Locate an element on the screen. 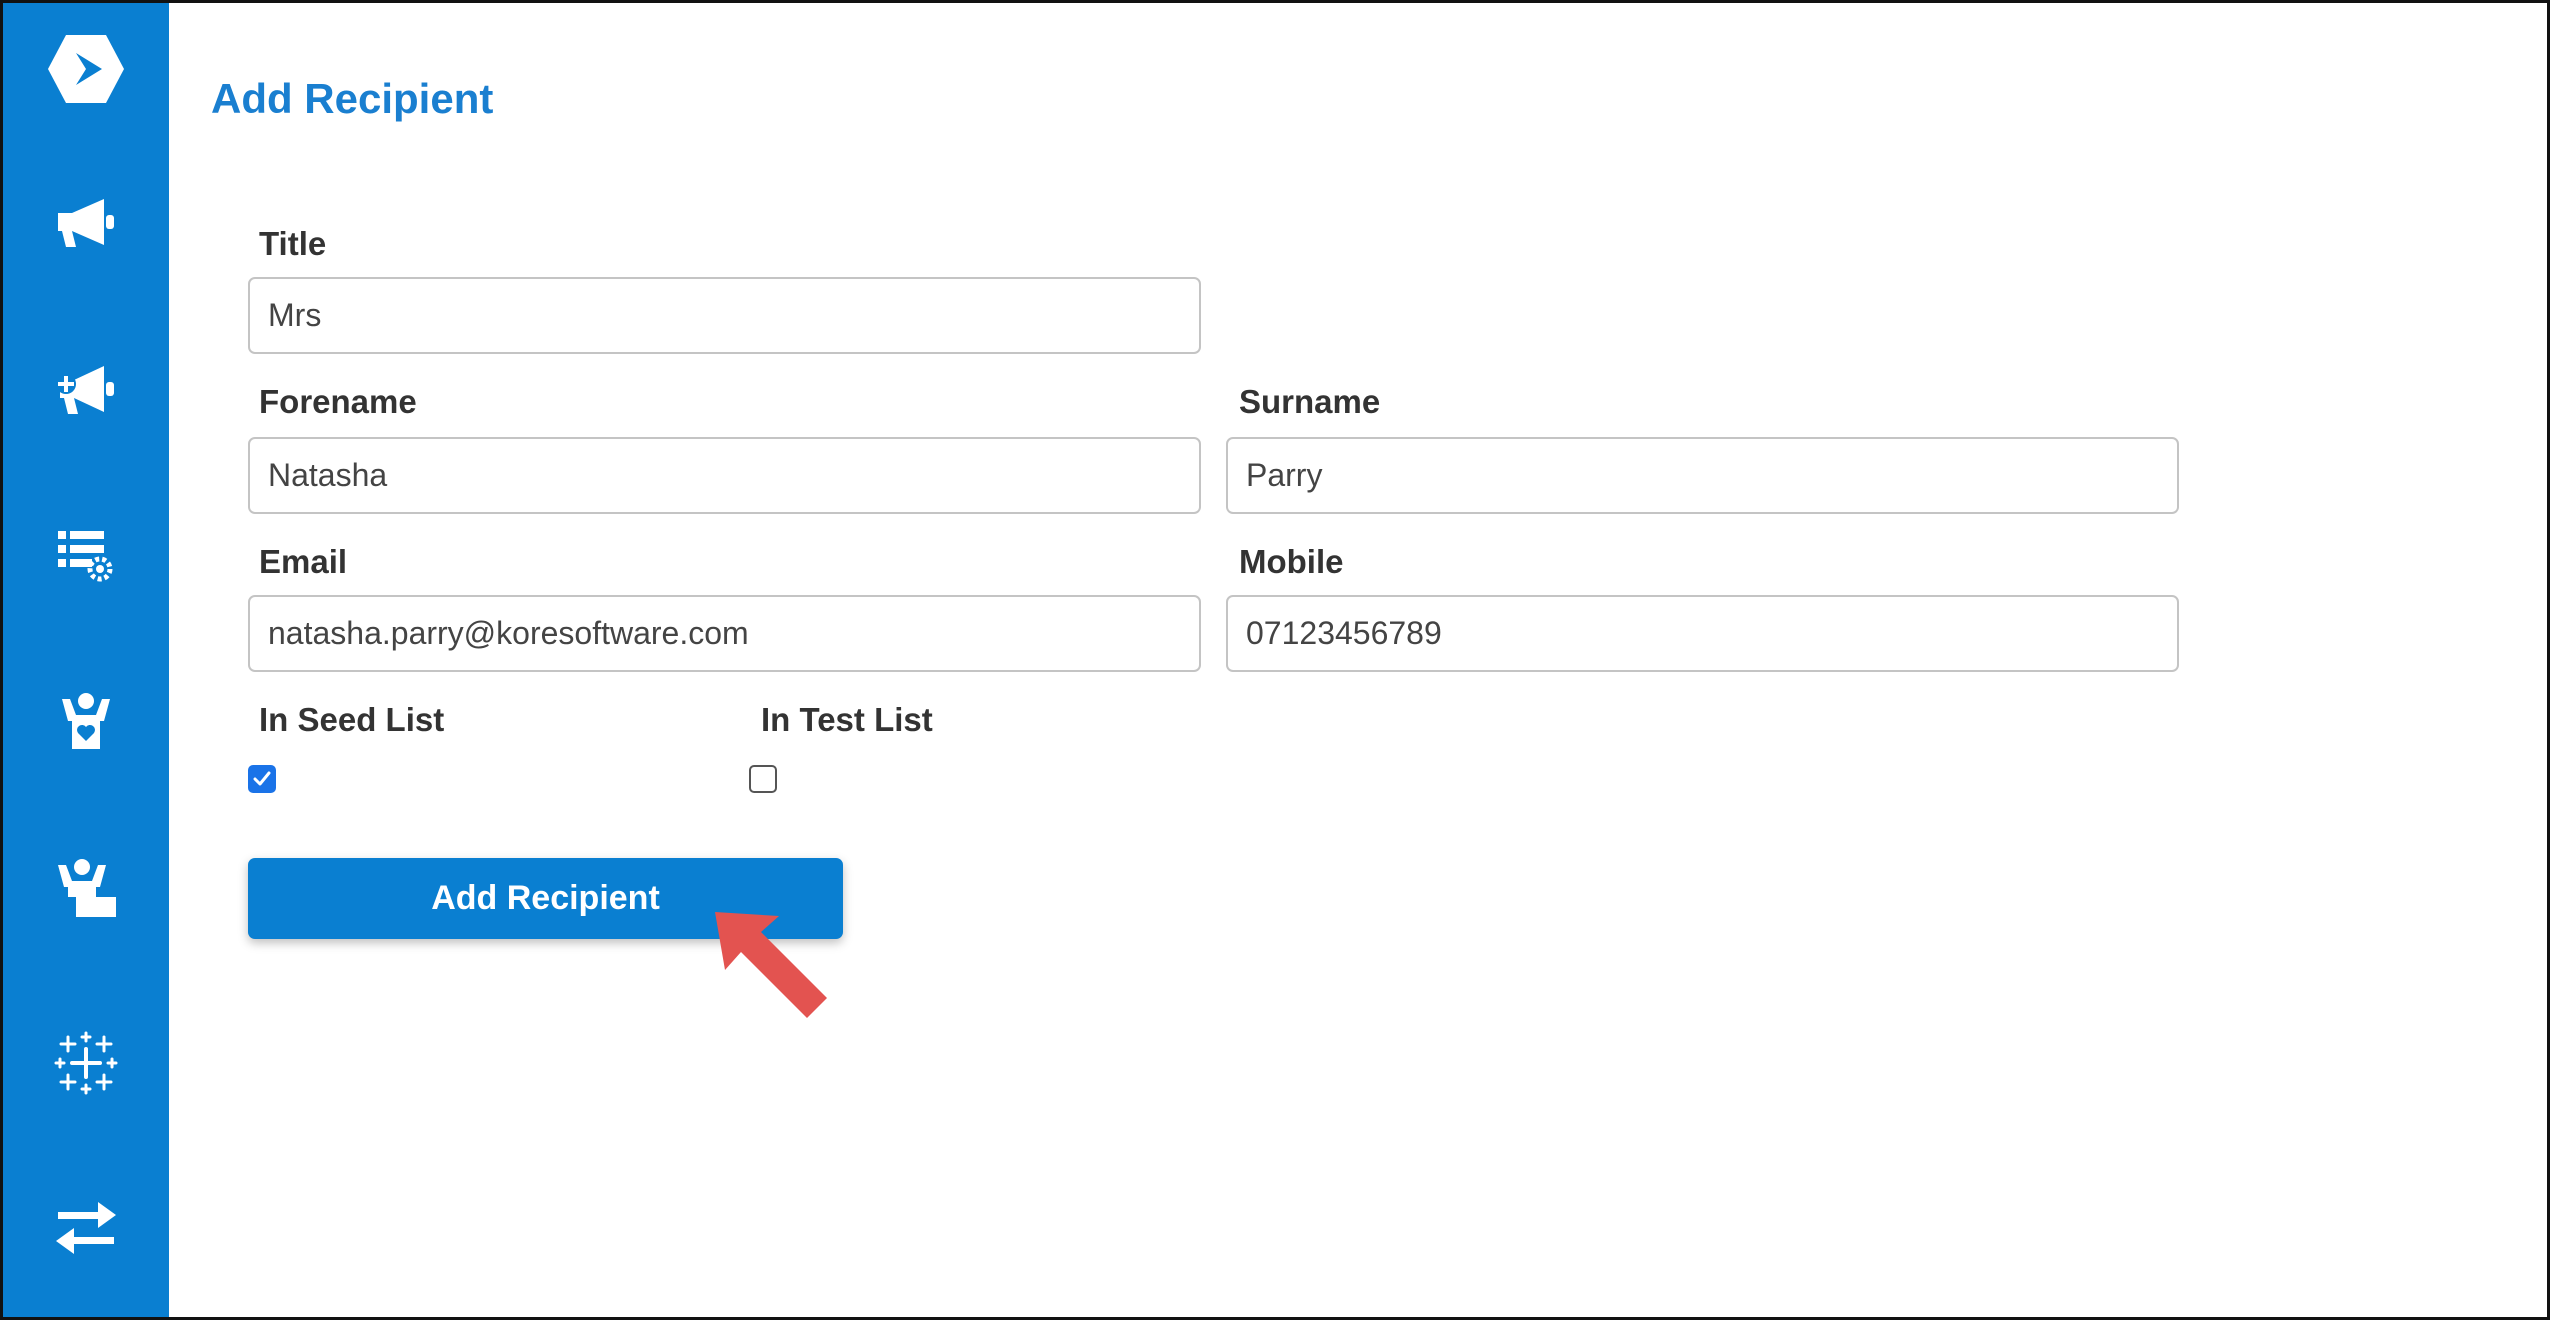 This screenshot has height=1320, width=2550. swap-arrows-icon is located at coordinates (86, 1228).